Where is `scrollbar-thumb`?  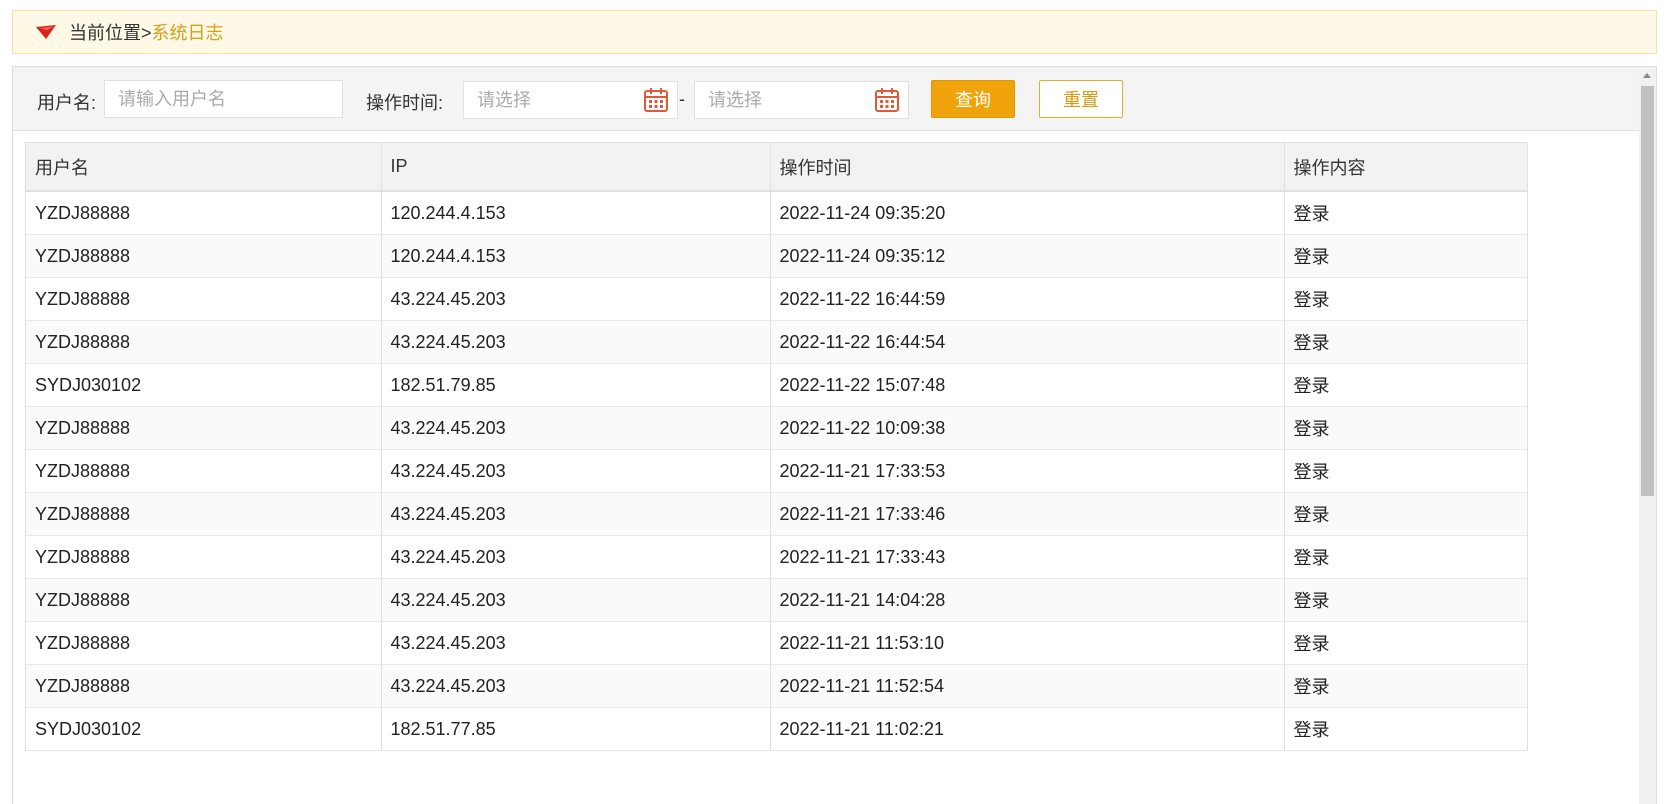 scrollbar-thumb is located at coordinates (1647, 291).